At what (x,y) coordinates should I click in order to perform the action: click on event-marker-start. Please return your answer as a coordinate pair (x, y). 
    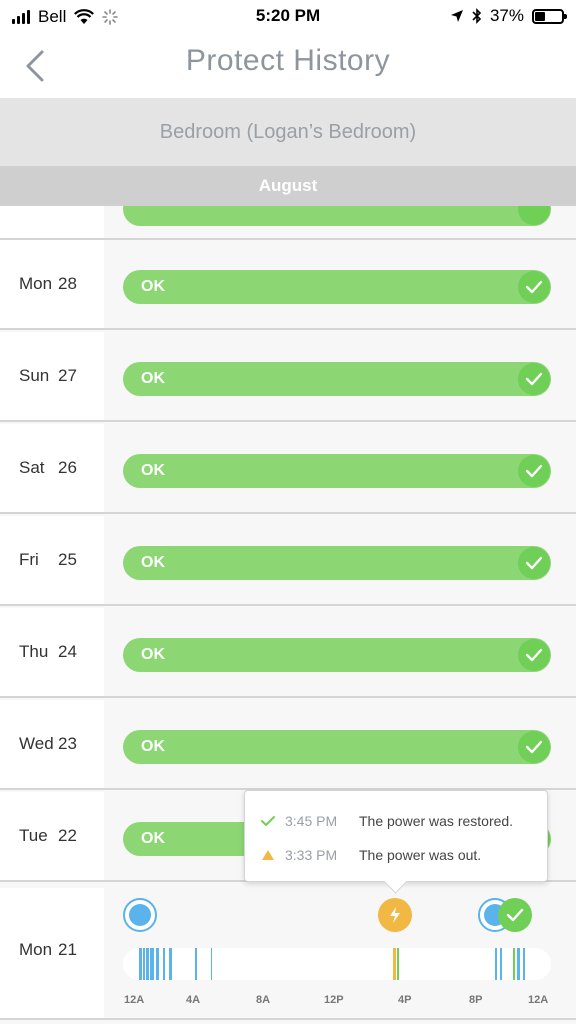
    Looking at the image, I should click on (140, 915).